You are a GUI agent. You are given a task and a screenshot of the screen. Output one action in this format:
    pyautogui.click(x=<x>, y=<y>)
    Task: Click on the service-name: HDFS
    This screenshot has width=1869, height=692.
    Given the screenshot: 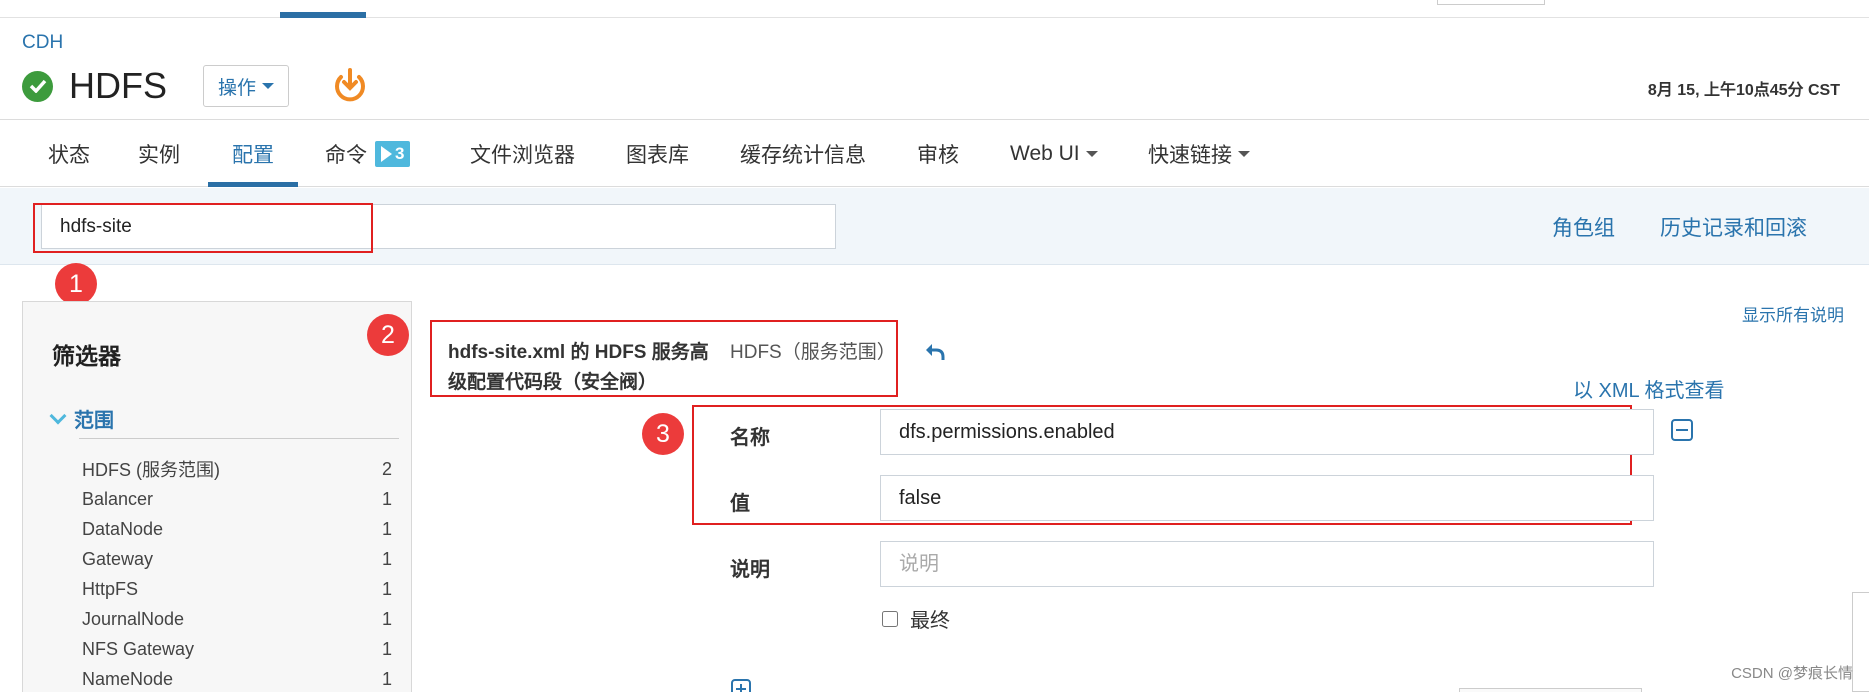 What is the action you would take?
    pyautogui.click(x=118, y=85)
    